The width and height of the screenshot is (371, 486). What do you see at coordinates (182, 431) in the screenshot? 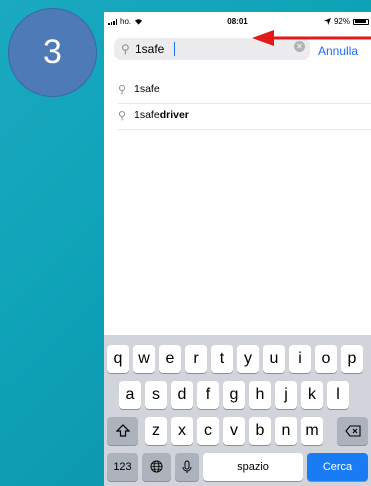
I see `key-x: x` at bounding box center [182, 431].